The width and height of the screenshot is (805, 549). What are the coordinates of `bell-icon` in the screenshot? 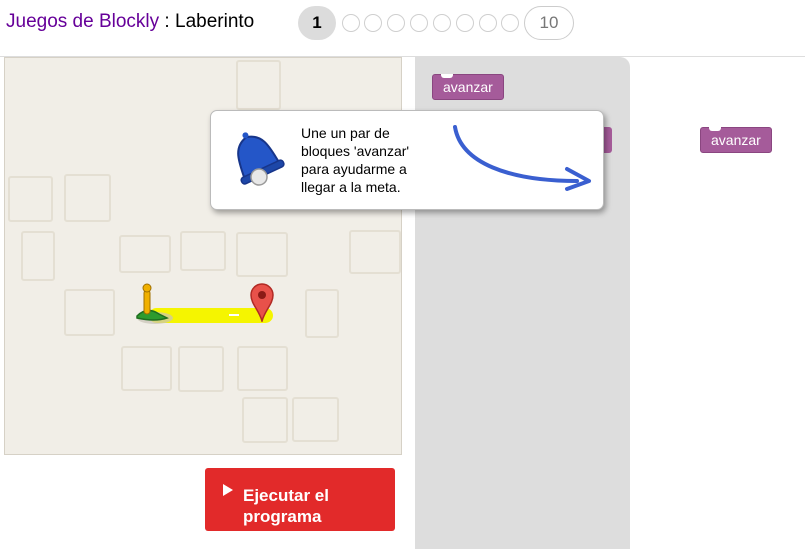 It's located at (261, 159).